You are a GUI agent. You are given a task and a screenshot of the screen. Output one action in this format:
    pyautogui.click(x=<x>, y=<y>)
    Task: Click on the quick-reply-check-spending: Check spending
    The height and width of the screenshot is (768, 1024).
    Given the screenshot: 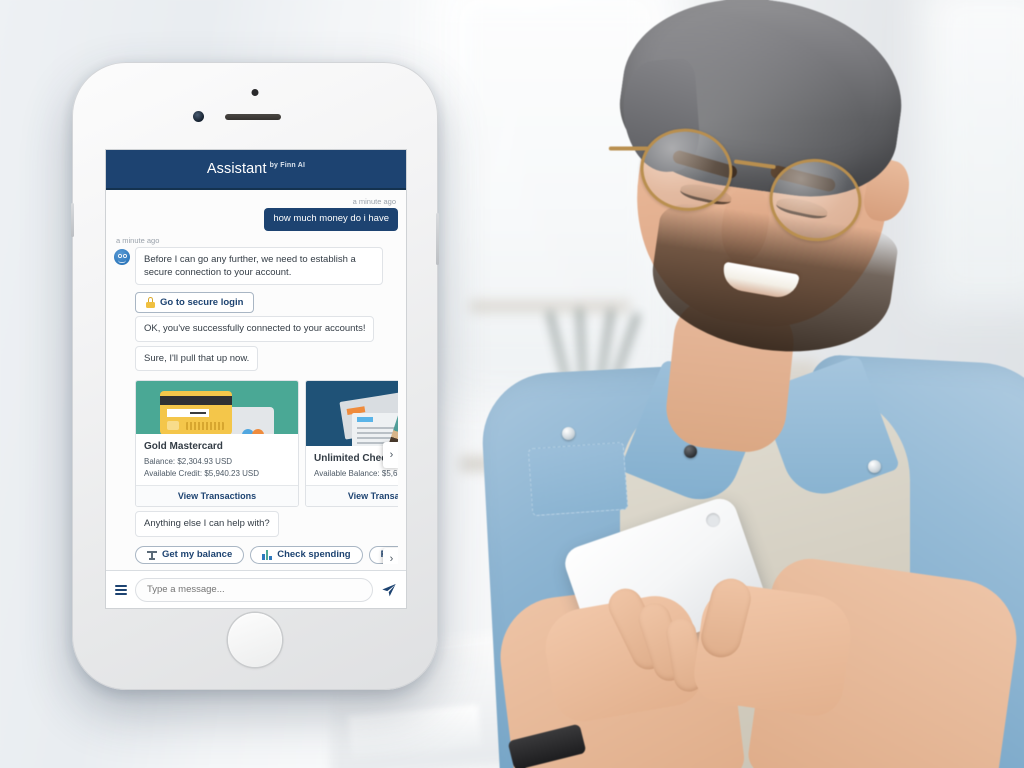 What is the action you would take?
    pyautogui.click(x=306, y=554)
    